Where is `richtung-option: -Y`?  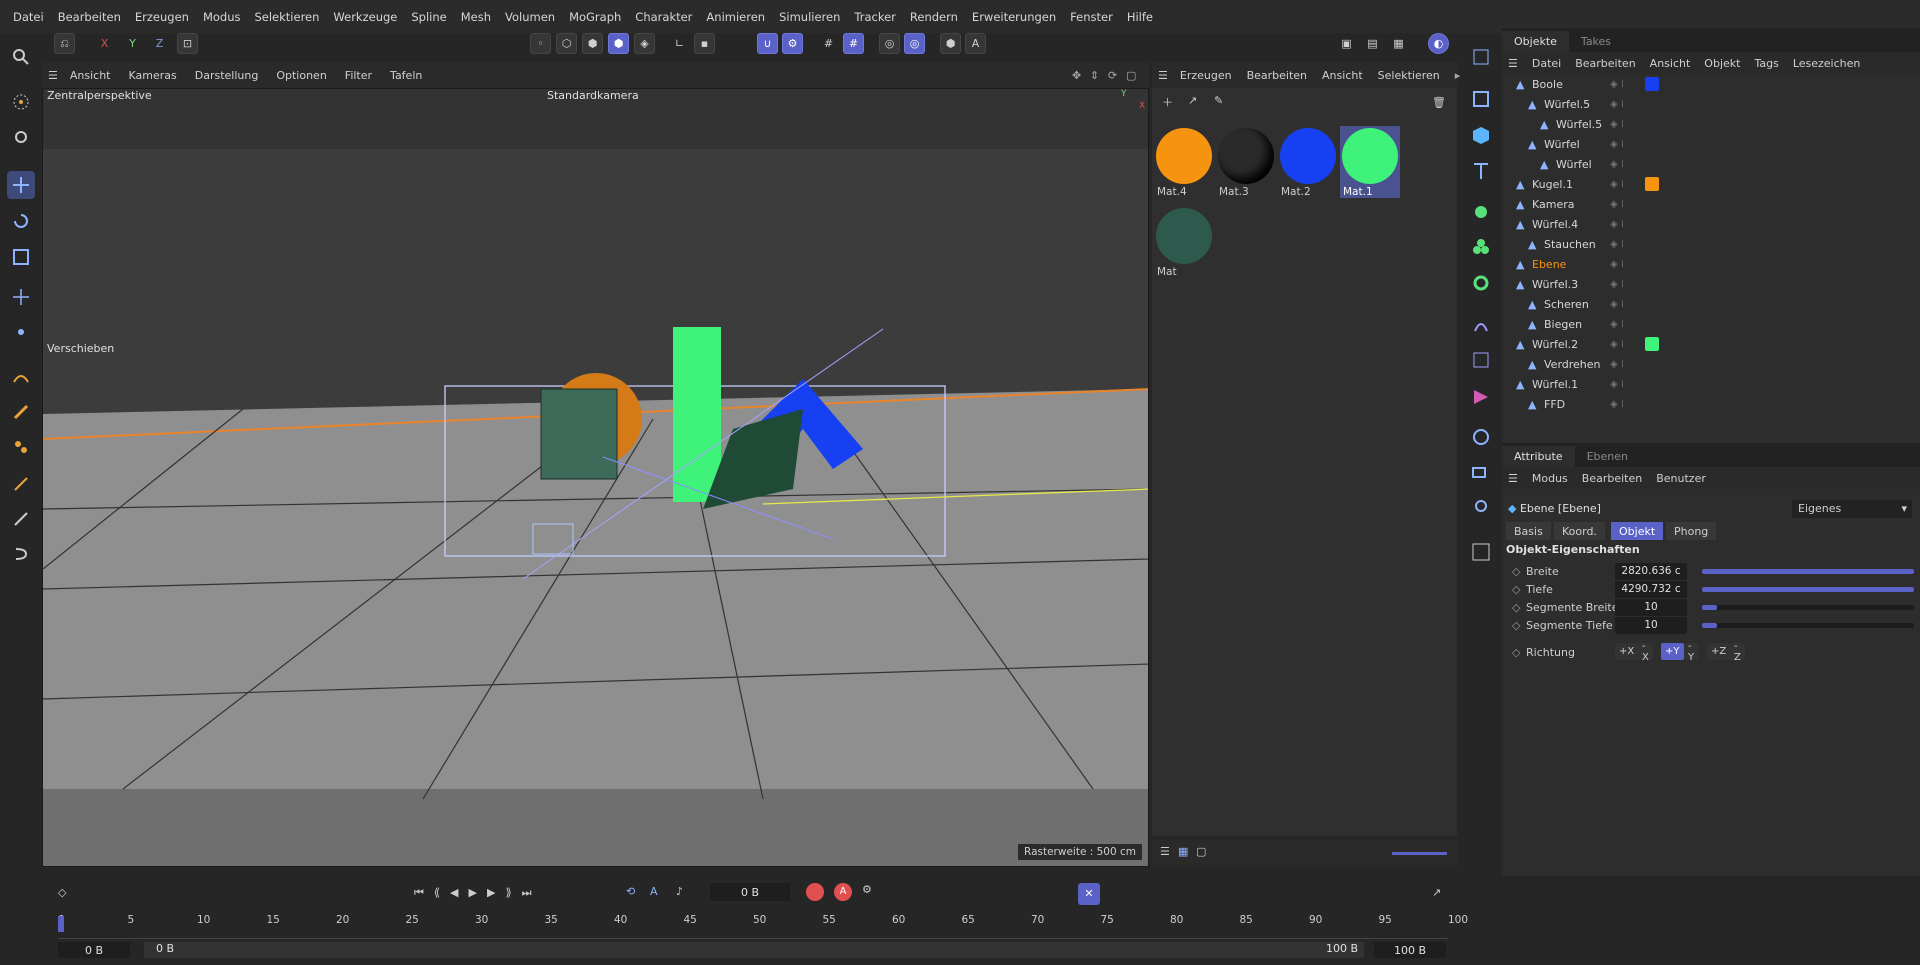
richtung-option: -Y is located at coordinates (1691, 652).